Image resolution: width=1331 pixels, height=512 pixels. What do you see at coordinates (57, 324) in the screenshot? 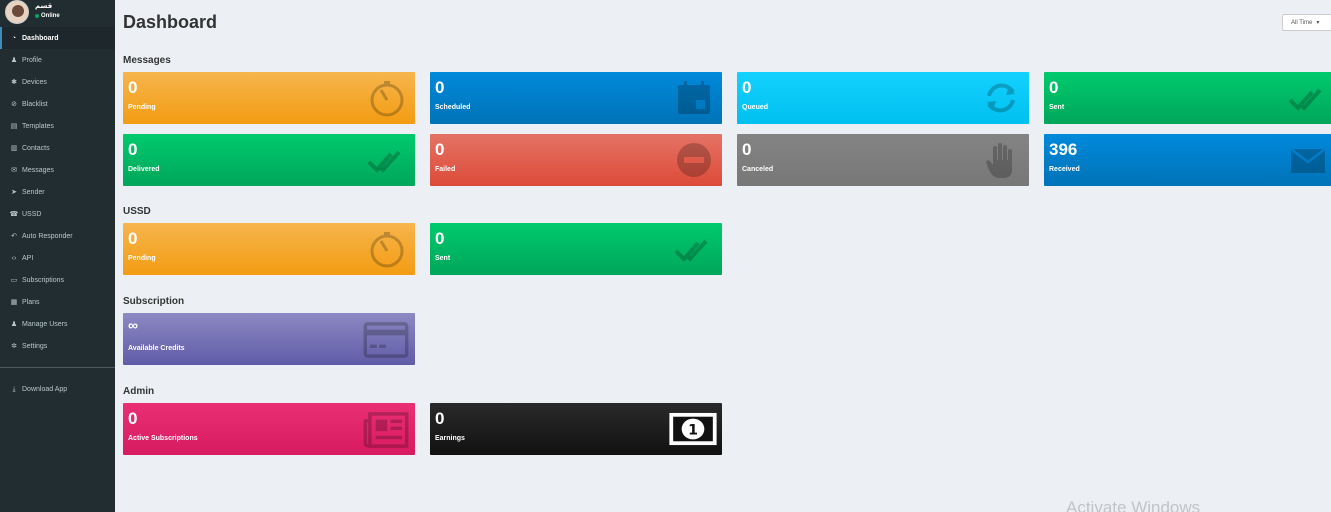
I see `sidebar-item-manage-users: ♟ Manage Users` at bounding box center [57, 324].